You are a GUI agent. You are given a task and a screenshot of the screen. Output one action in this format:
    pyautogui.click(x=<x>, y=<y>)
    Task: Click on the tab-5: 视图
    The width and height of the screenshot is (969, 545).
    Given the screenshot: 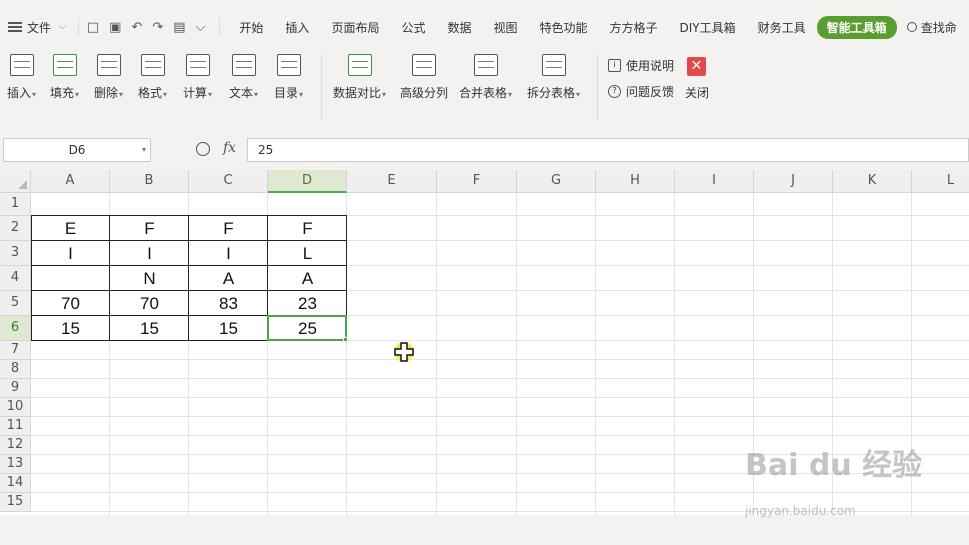 What is the action you would take?
    pyautogui.click(x=505, y=27)
    